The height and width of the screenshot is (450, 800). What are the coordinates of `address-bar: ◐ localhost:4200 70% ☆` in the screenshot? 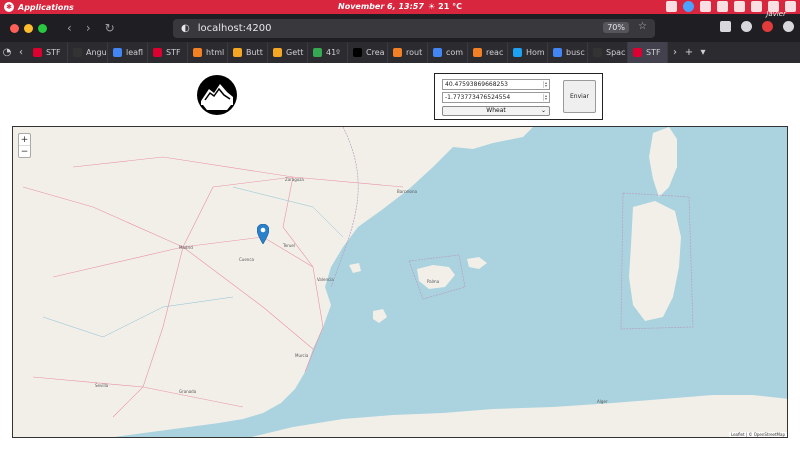 It's located at (414, 28).